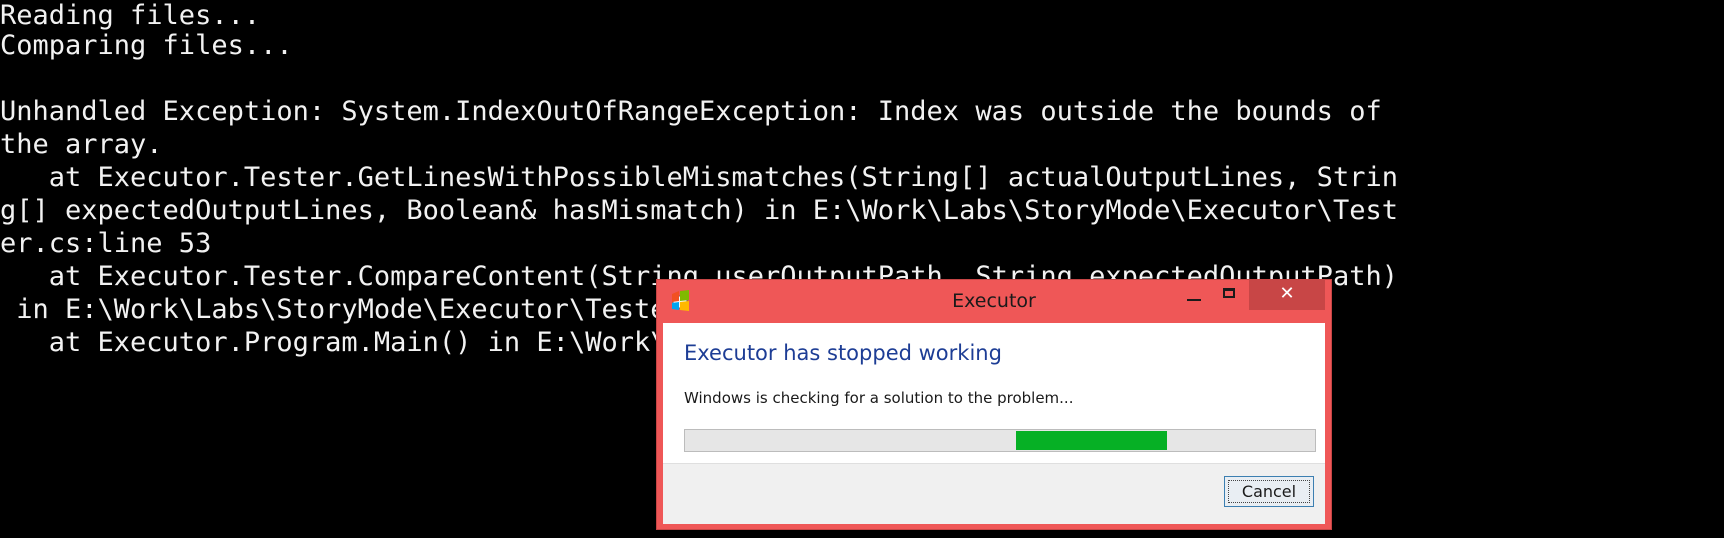 This screenshot has width=1724, height=538. Describe the element at coordinates (1194, 295) in the screenshot. I see `minimize-button` at that location.